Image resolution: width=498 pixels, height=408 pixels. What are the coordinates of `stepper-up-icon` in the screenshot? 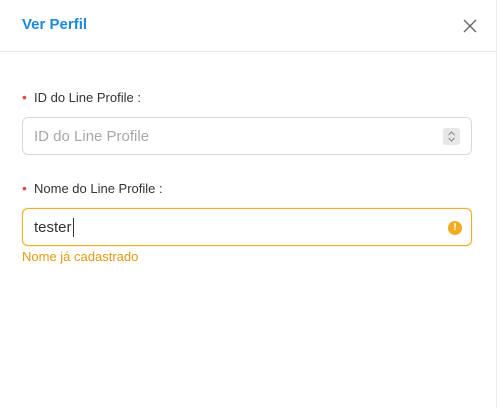 It's located at (451, 133).